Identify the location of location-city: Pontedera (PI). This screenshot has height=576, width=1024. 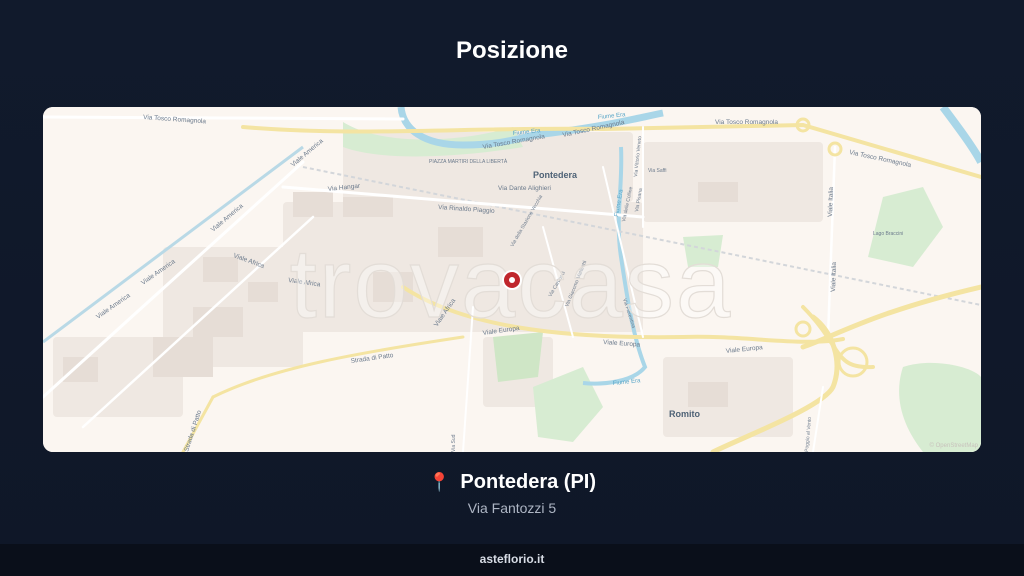
(528, 482).